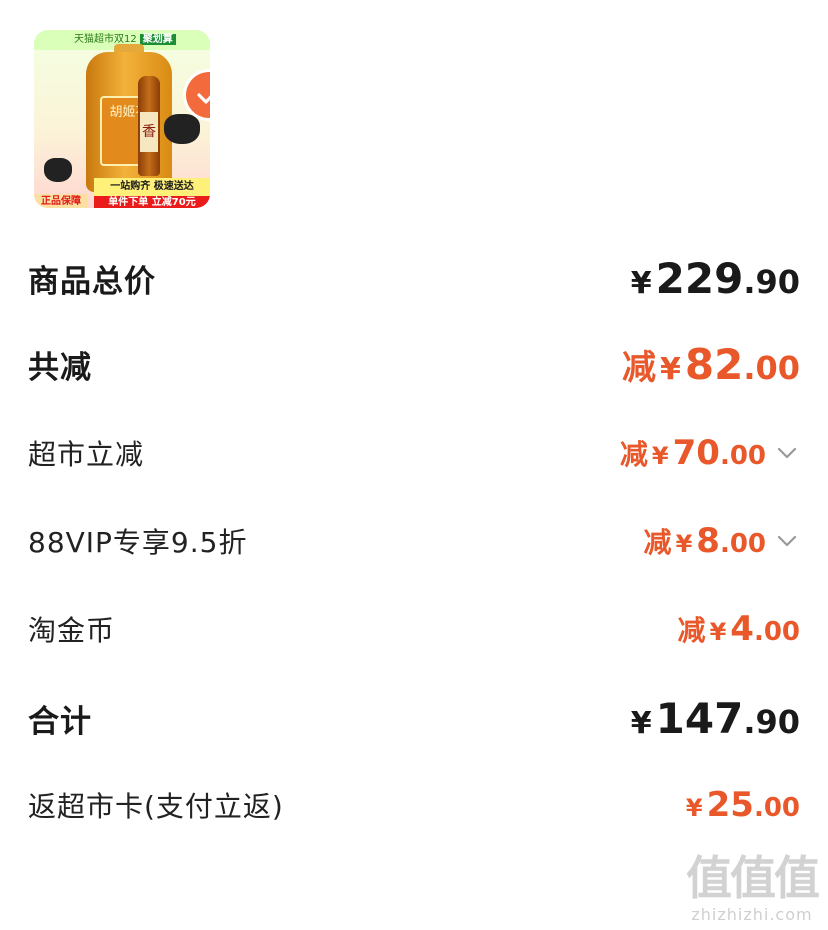 This screenshot has width=828, height=930. I want to click on grand-total-label: 合计, so click(60, 721).